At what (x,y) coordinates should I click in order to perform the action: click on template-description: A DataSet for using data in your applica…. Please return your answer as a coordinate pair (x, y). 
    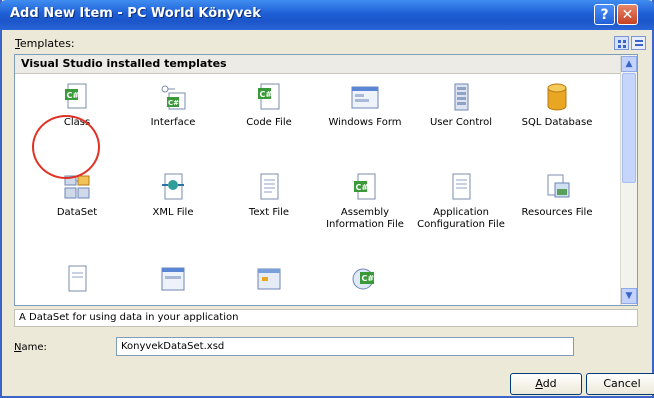
    Looking at the image, I should click on (326, 318).